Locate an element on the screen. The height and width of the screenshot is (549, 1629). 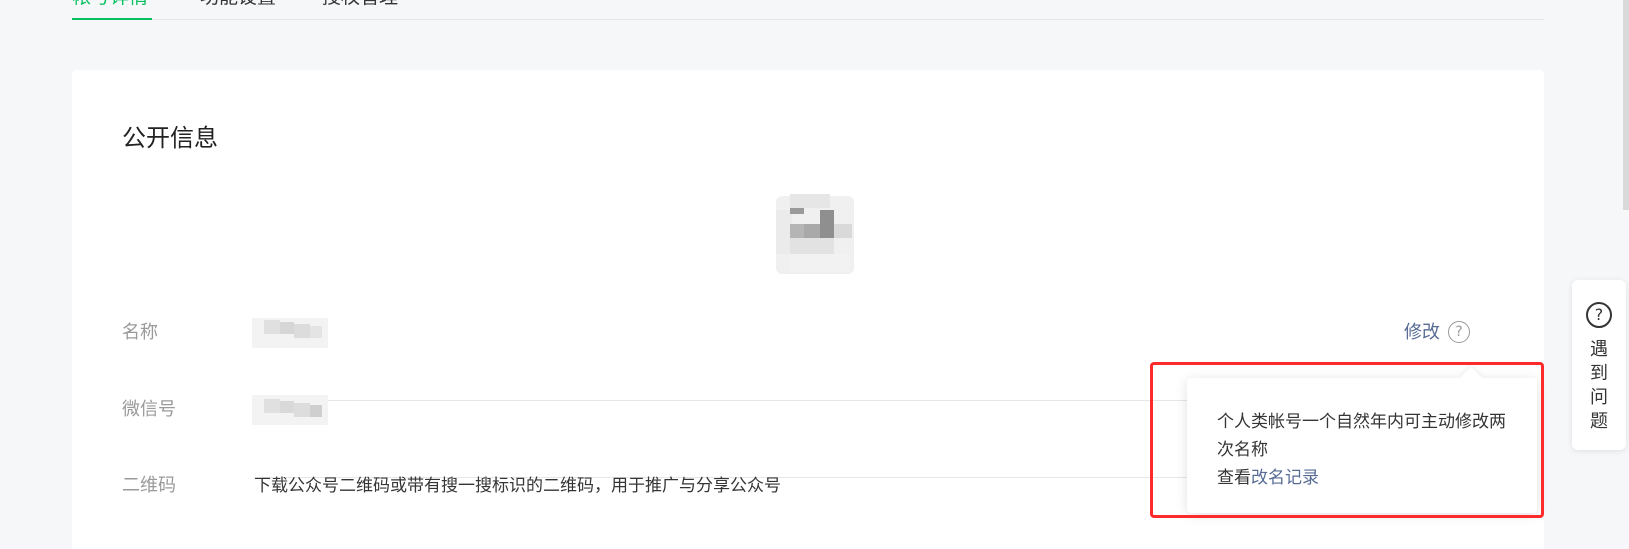
wechat-id-value-redacted is located at coordinates (290, 410).